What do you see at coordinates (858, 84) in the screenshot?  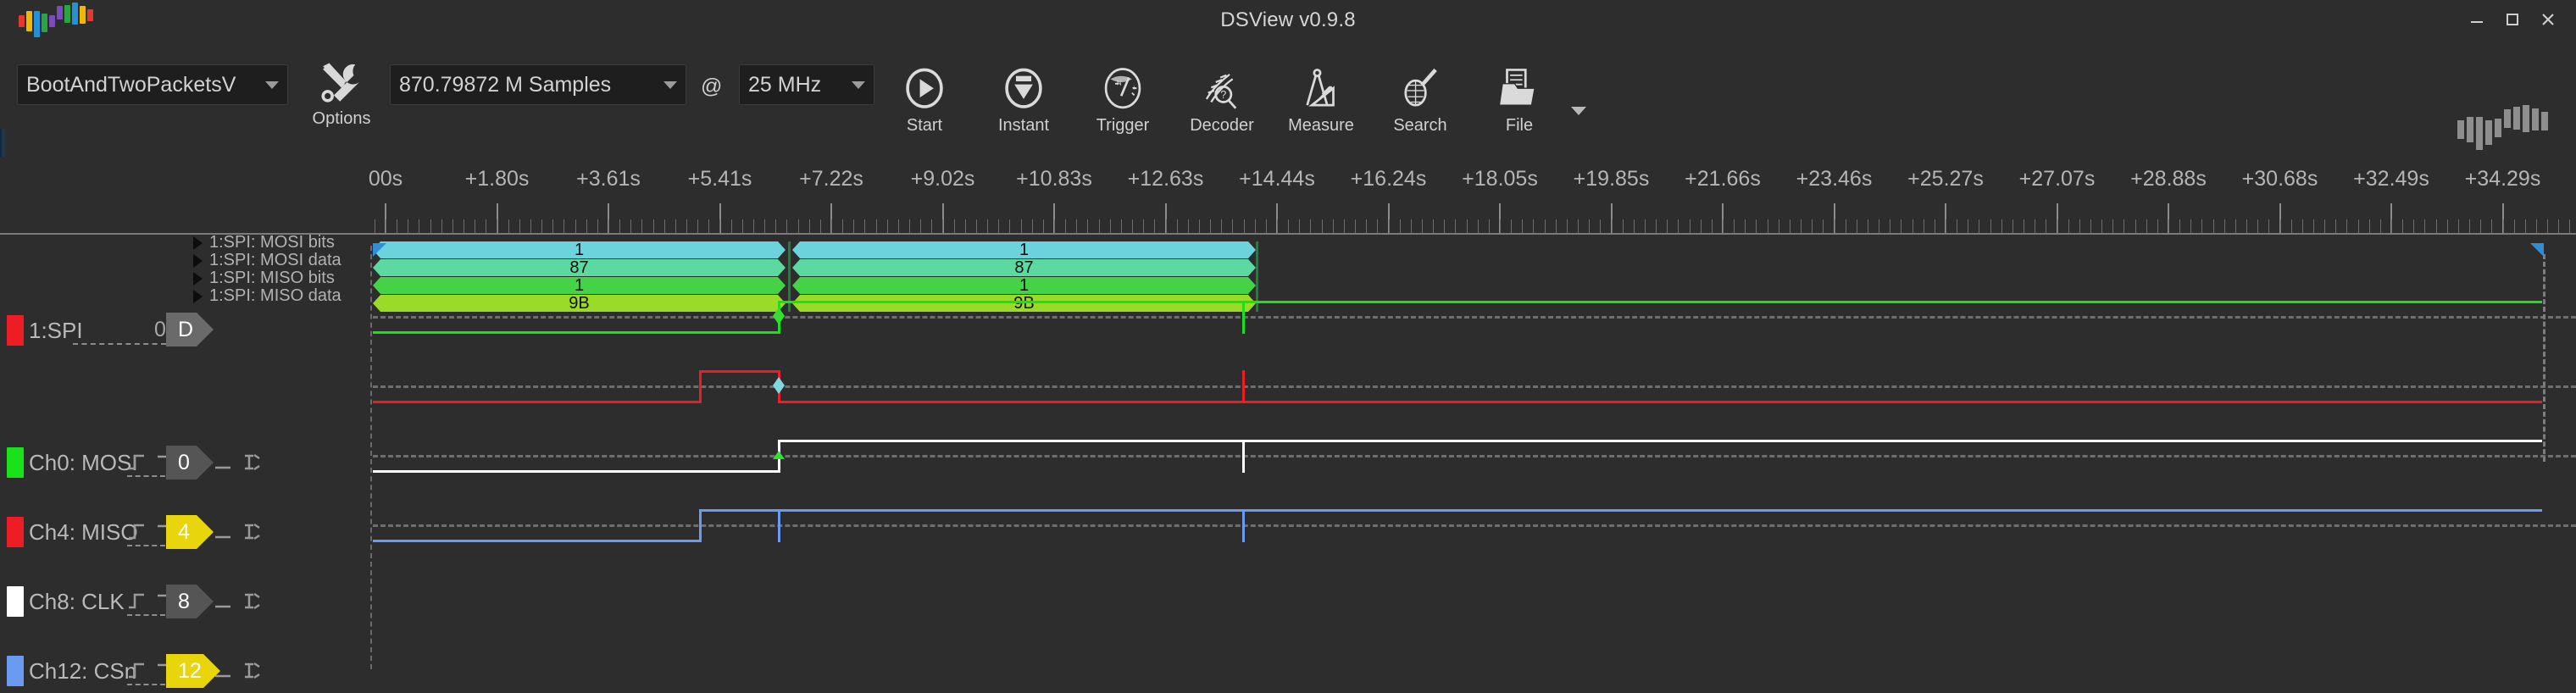 I see `chevron-down-icon` at bounding box center [858, 84].